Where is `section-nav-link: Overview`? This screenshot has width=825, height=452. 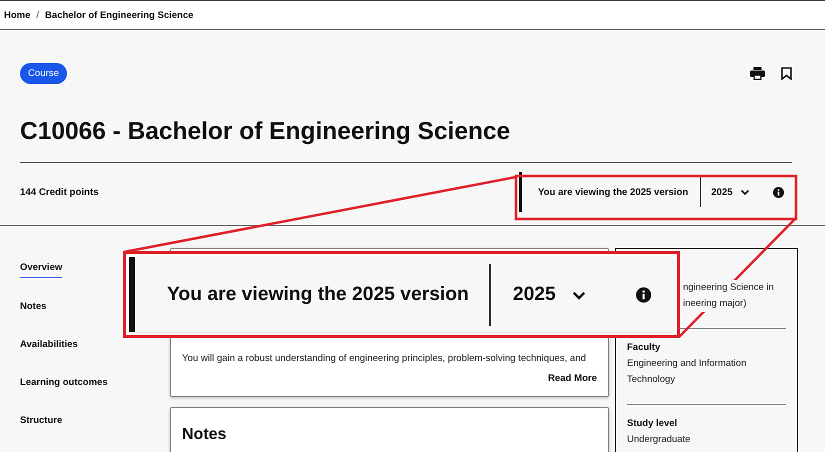
section-nav-link: Overview is located at coordinates (41, 270).